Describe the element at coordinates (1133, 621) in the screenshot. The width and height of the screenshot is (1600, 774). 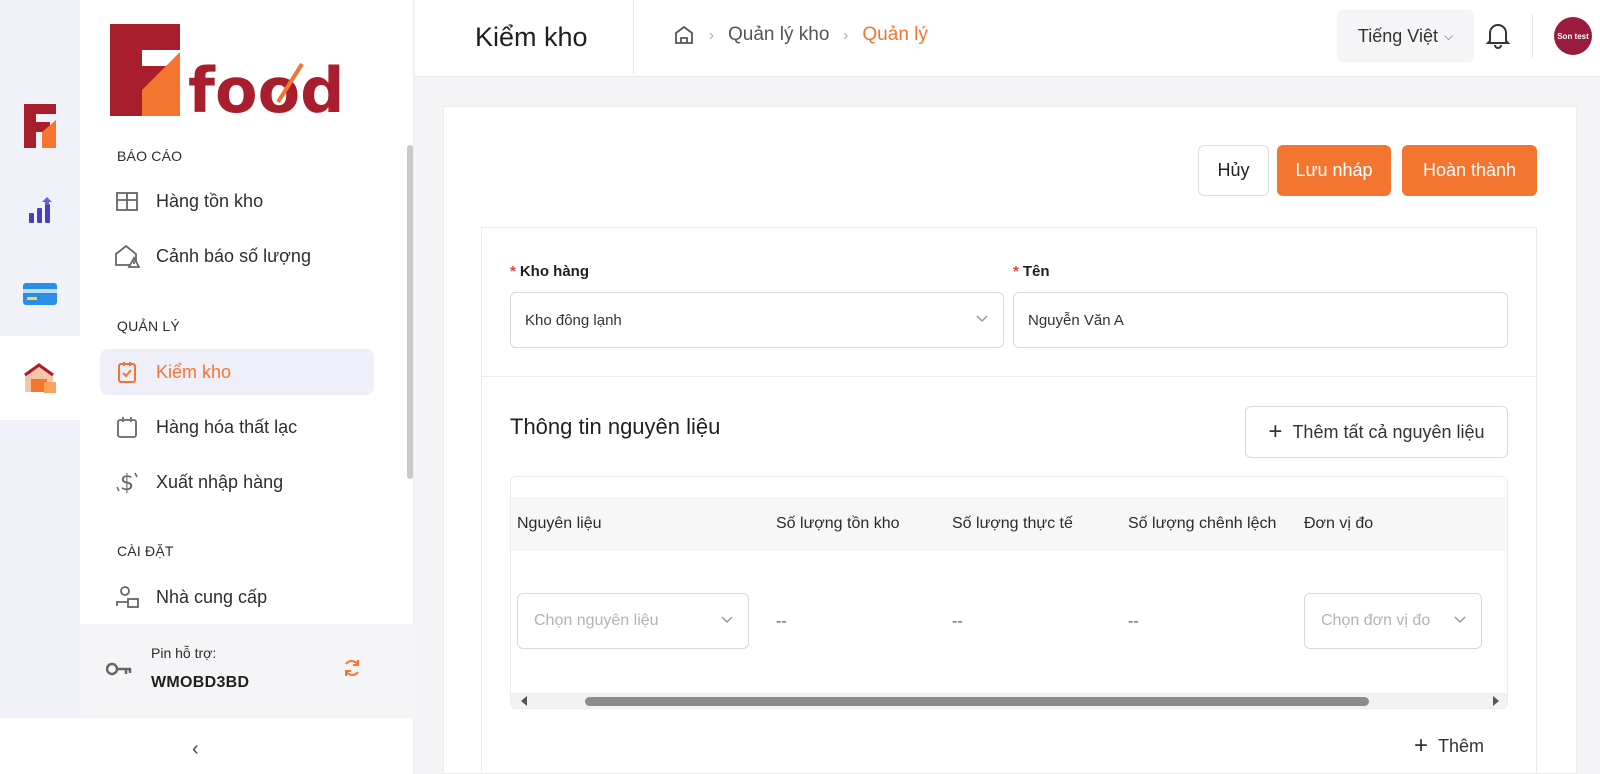
I see `difference-quantity: --` at that location.